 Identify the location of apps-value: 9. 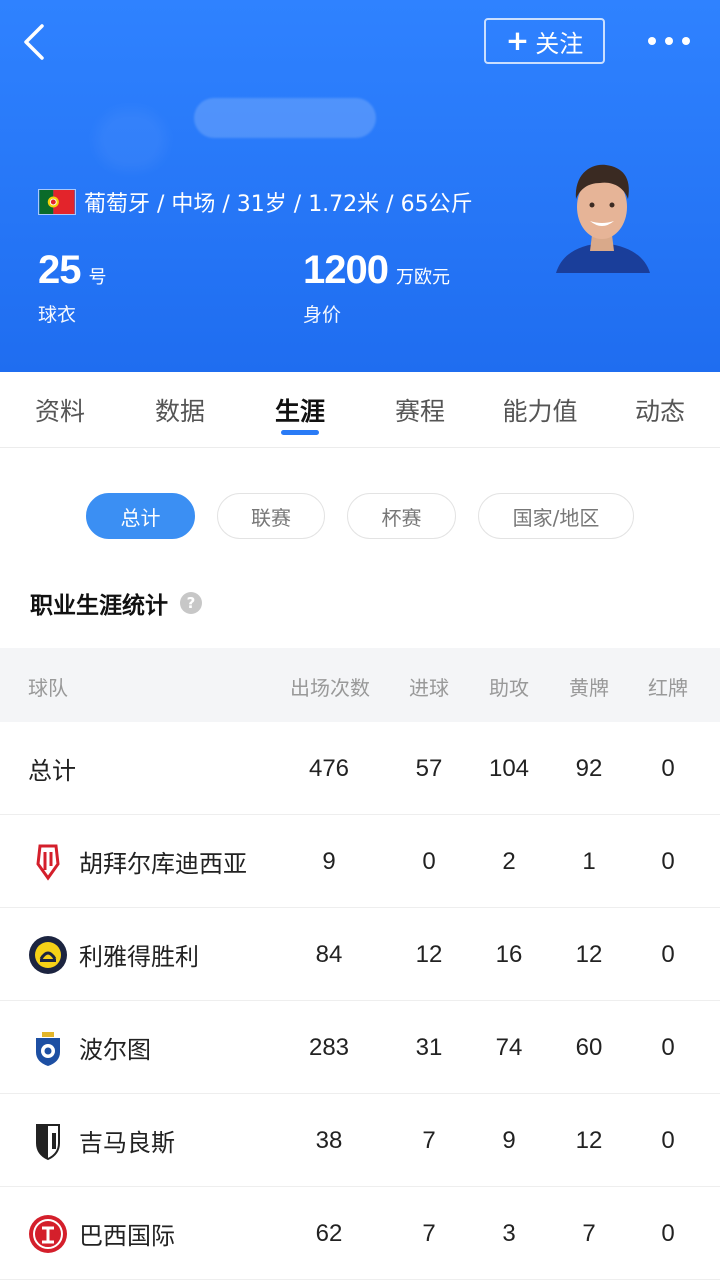
(329, 861).